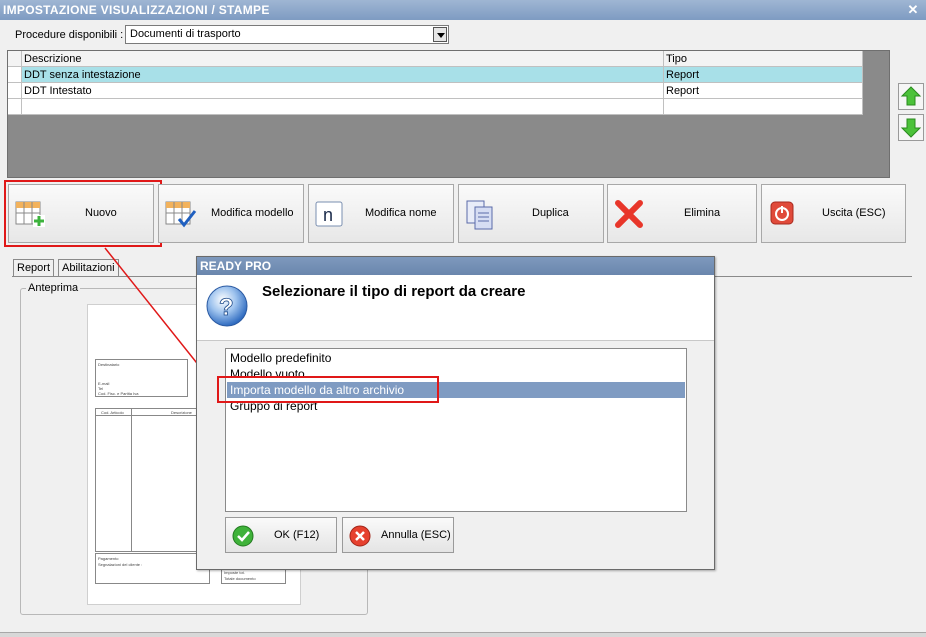  I want to click on duplicate-icon, so click(479, 215).